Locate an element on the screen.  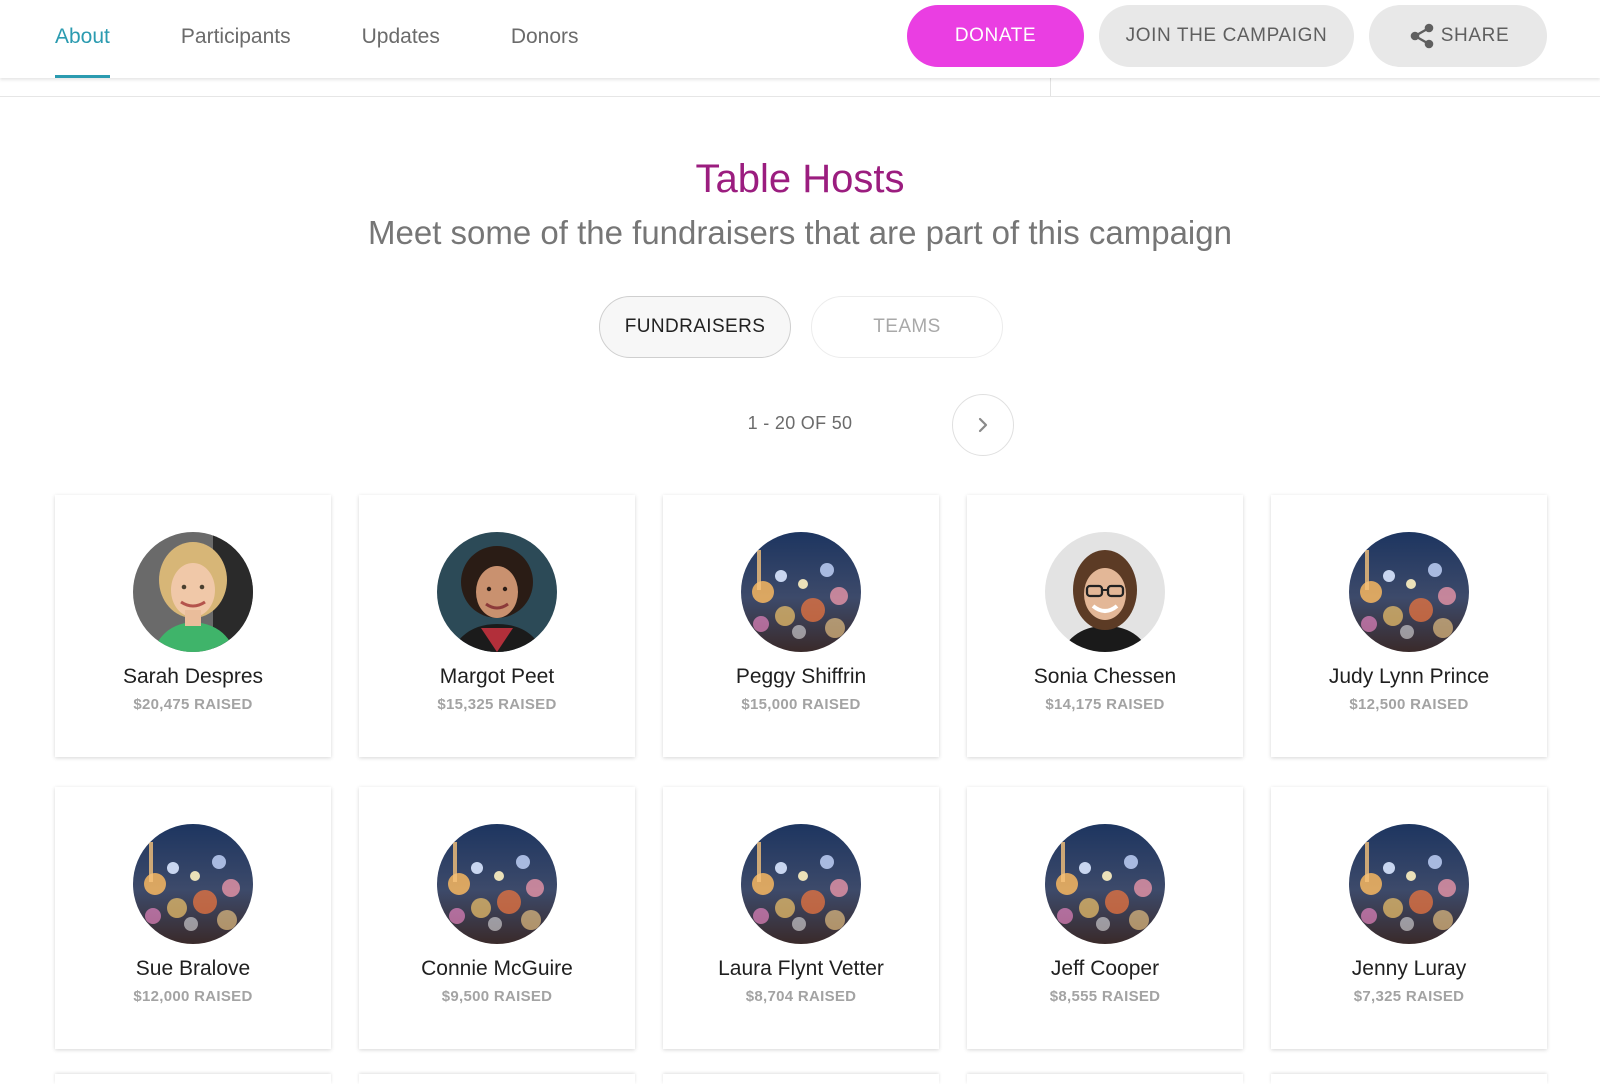
fundraiser-name: Connie McGuire is located at coordinates (497, 968).